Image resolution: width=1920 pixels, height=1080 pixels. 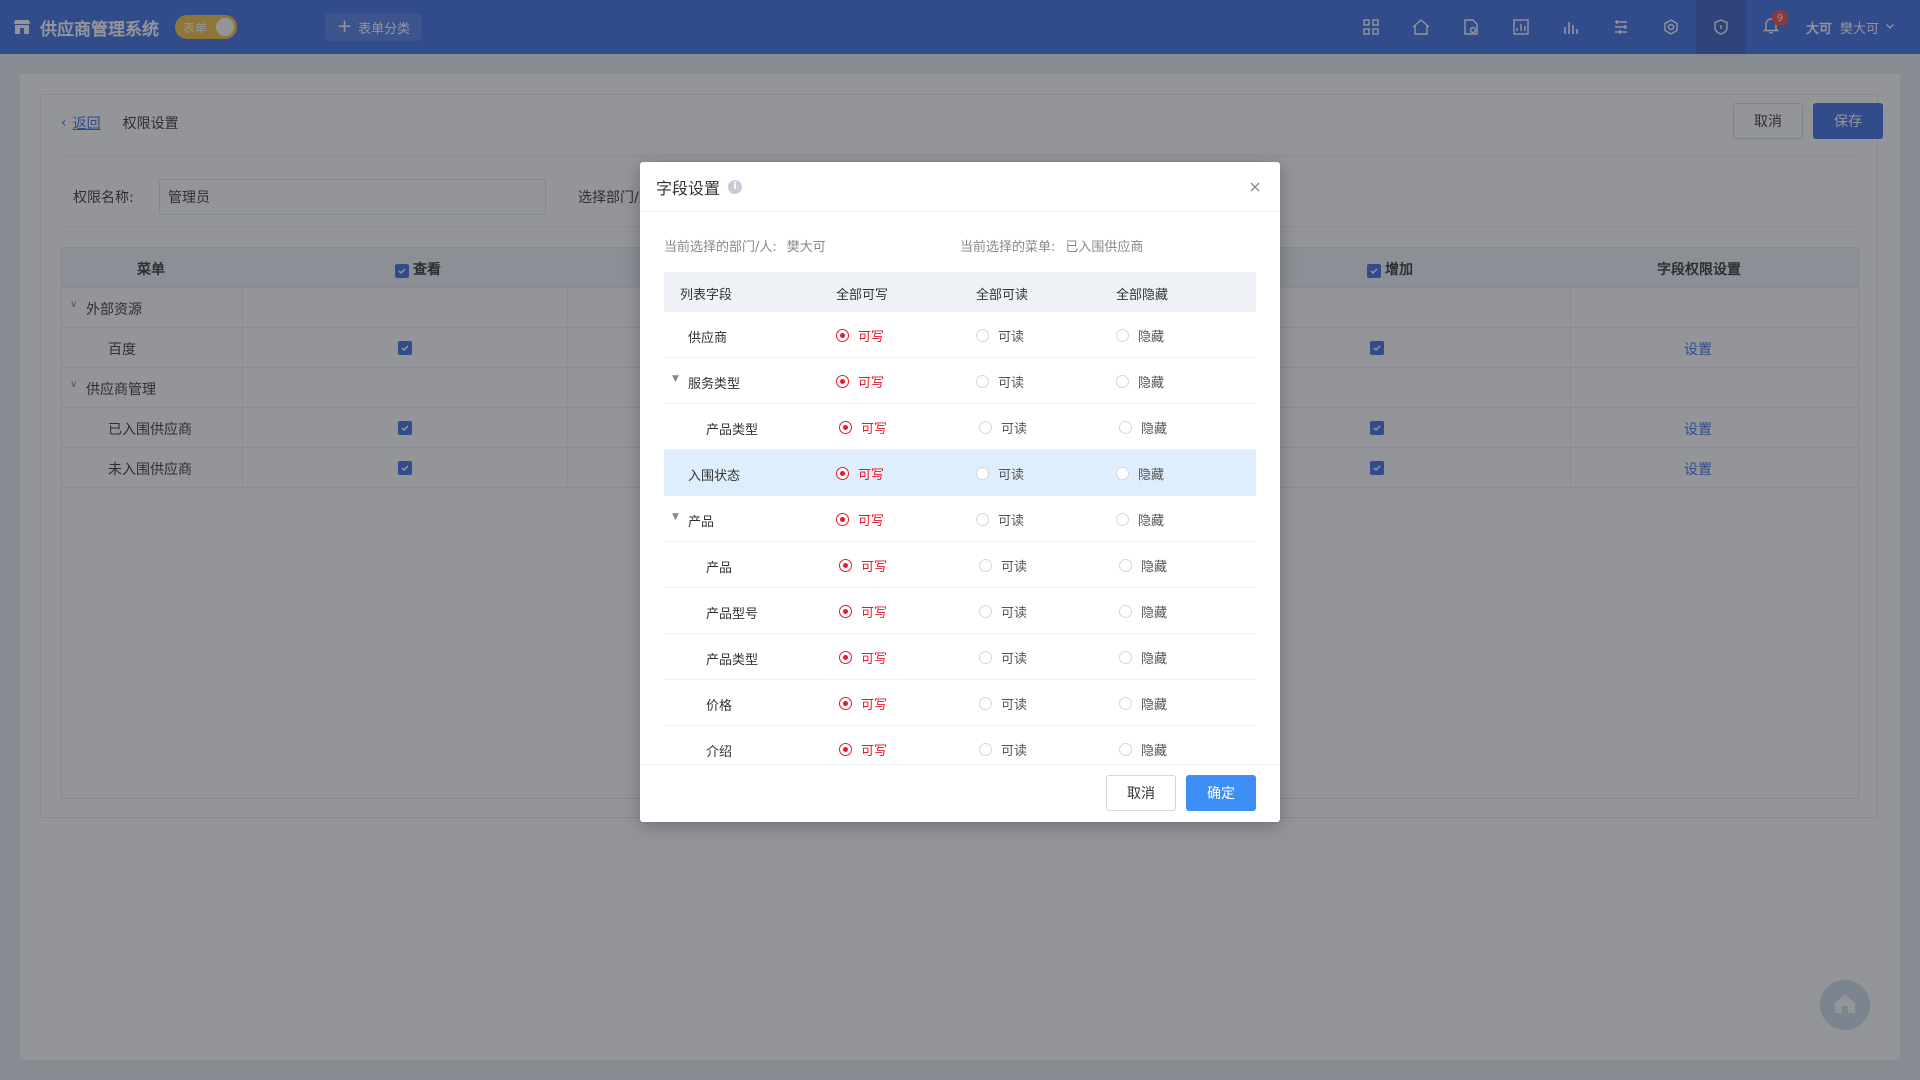 I want to click on field-row: ▼ 产品 可写 可读 隐藏, so click(x=960, y=519).